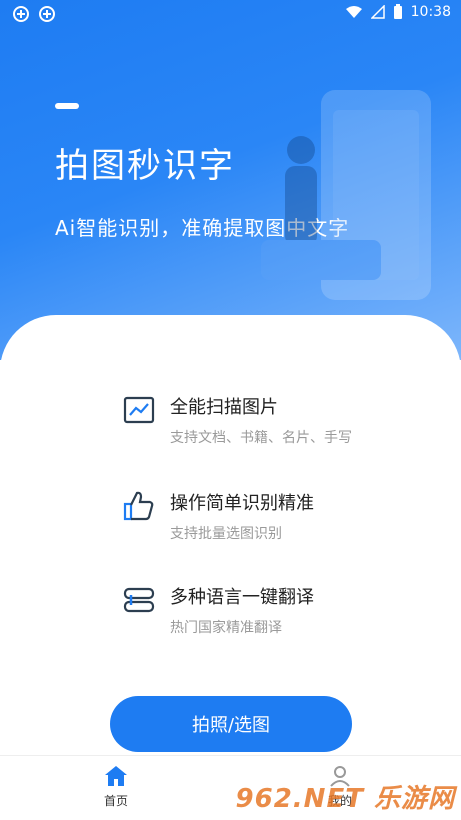 Image resolution: width=461 pixels, height=820 pixels. Describe the element at coordinates (67, 106) in the screenshot. I see `title-dash` at that location.